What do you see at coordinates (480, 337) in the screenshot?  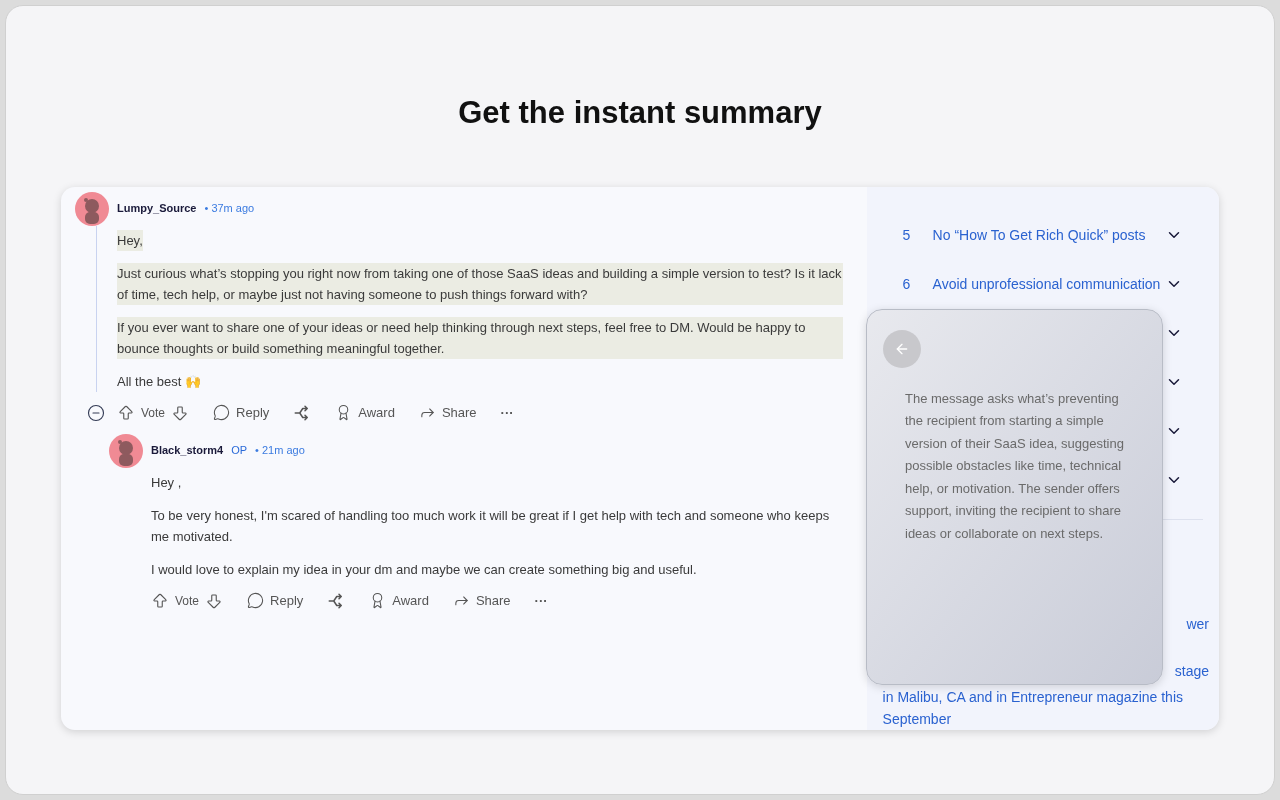 I see `comment-paragraph: If you ever want to share one of your ideas or need help thinking through next steps, feel free to DM. Would be happy to bounce thoughts or build something meaningful together.` at bounding box center [480, 337].